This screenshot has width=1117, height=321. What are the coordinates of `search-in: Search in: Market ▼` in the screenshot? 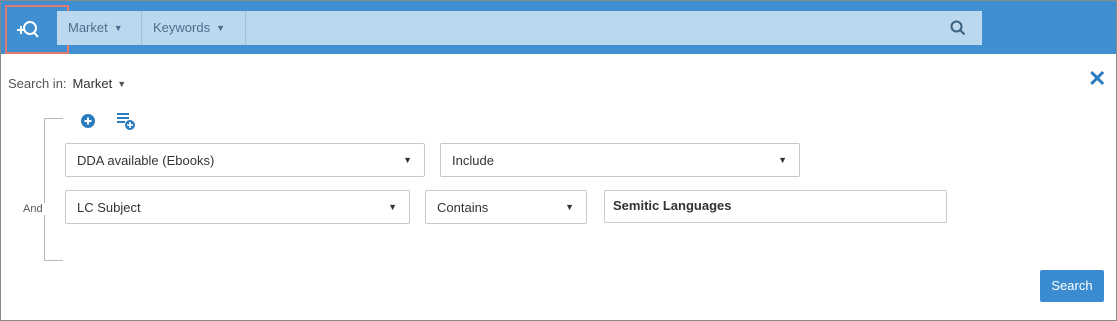 It's located at (67, 83).